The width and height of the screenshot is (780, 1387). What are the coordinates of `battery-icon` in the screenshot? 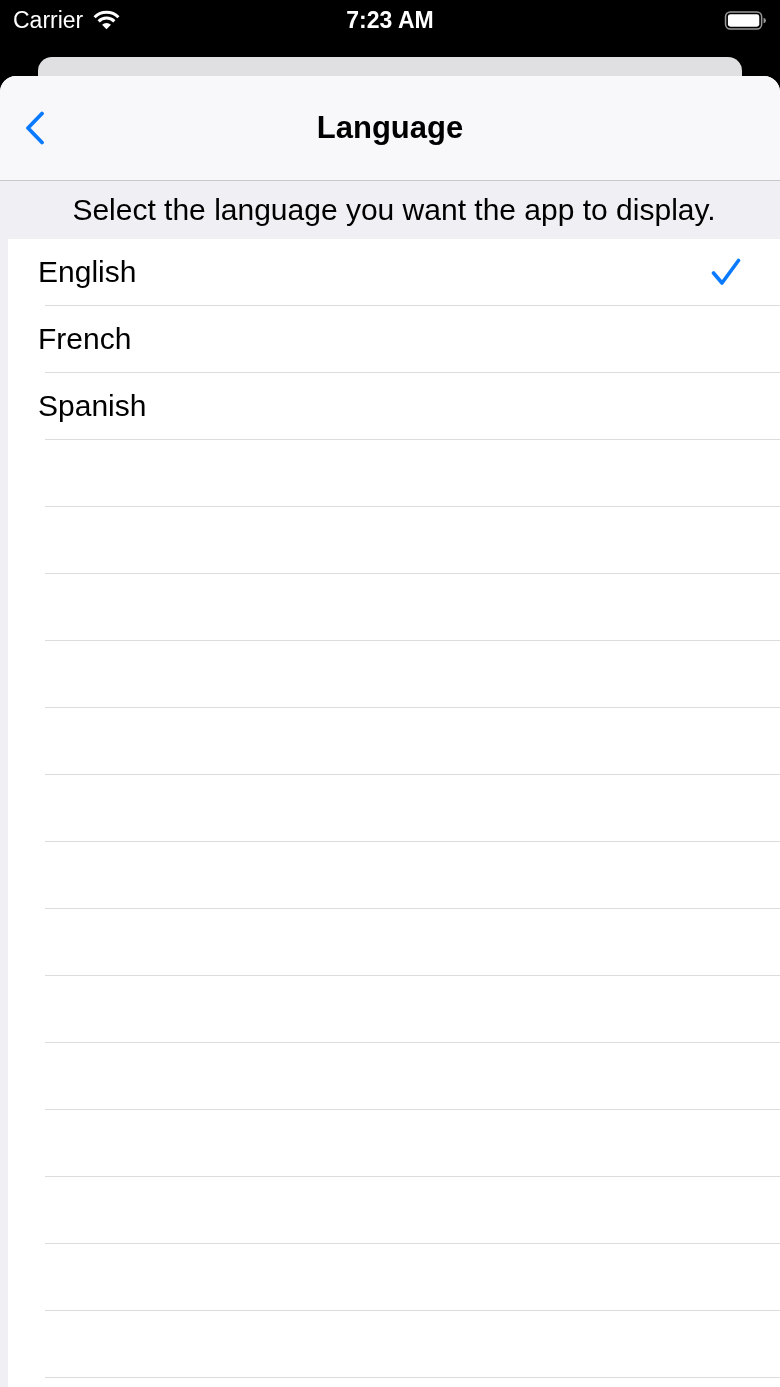 It's located at (745, 20).